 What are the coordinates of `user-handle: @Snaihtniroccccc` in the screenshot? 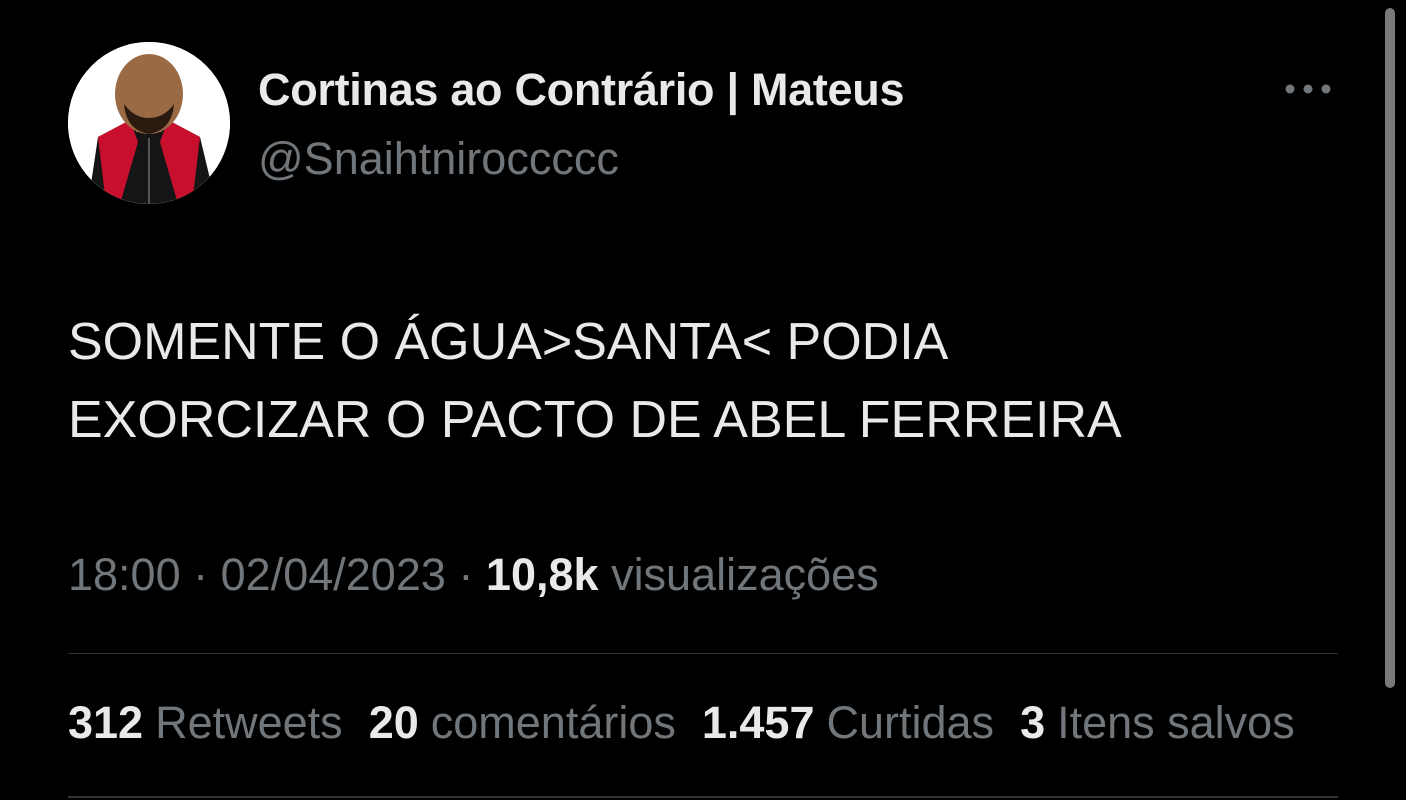 It's located at (438, 159).